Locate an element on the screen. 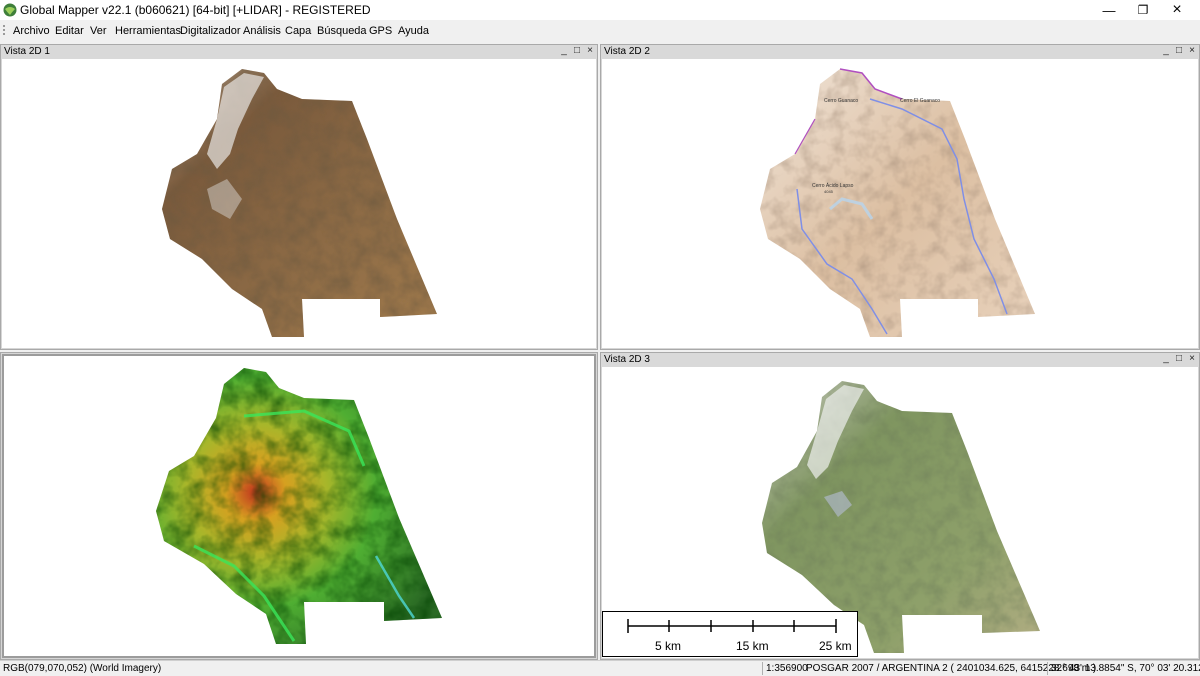 The width and height of the screenshot is (1200, 676). map-label: Cerro El Guanaco is located at coordinates (920, 101).